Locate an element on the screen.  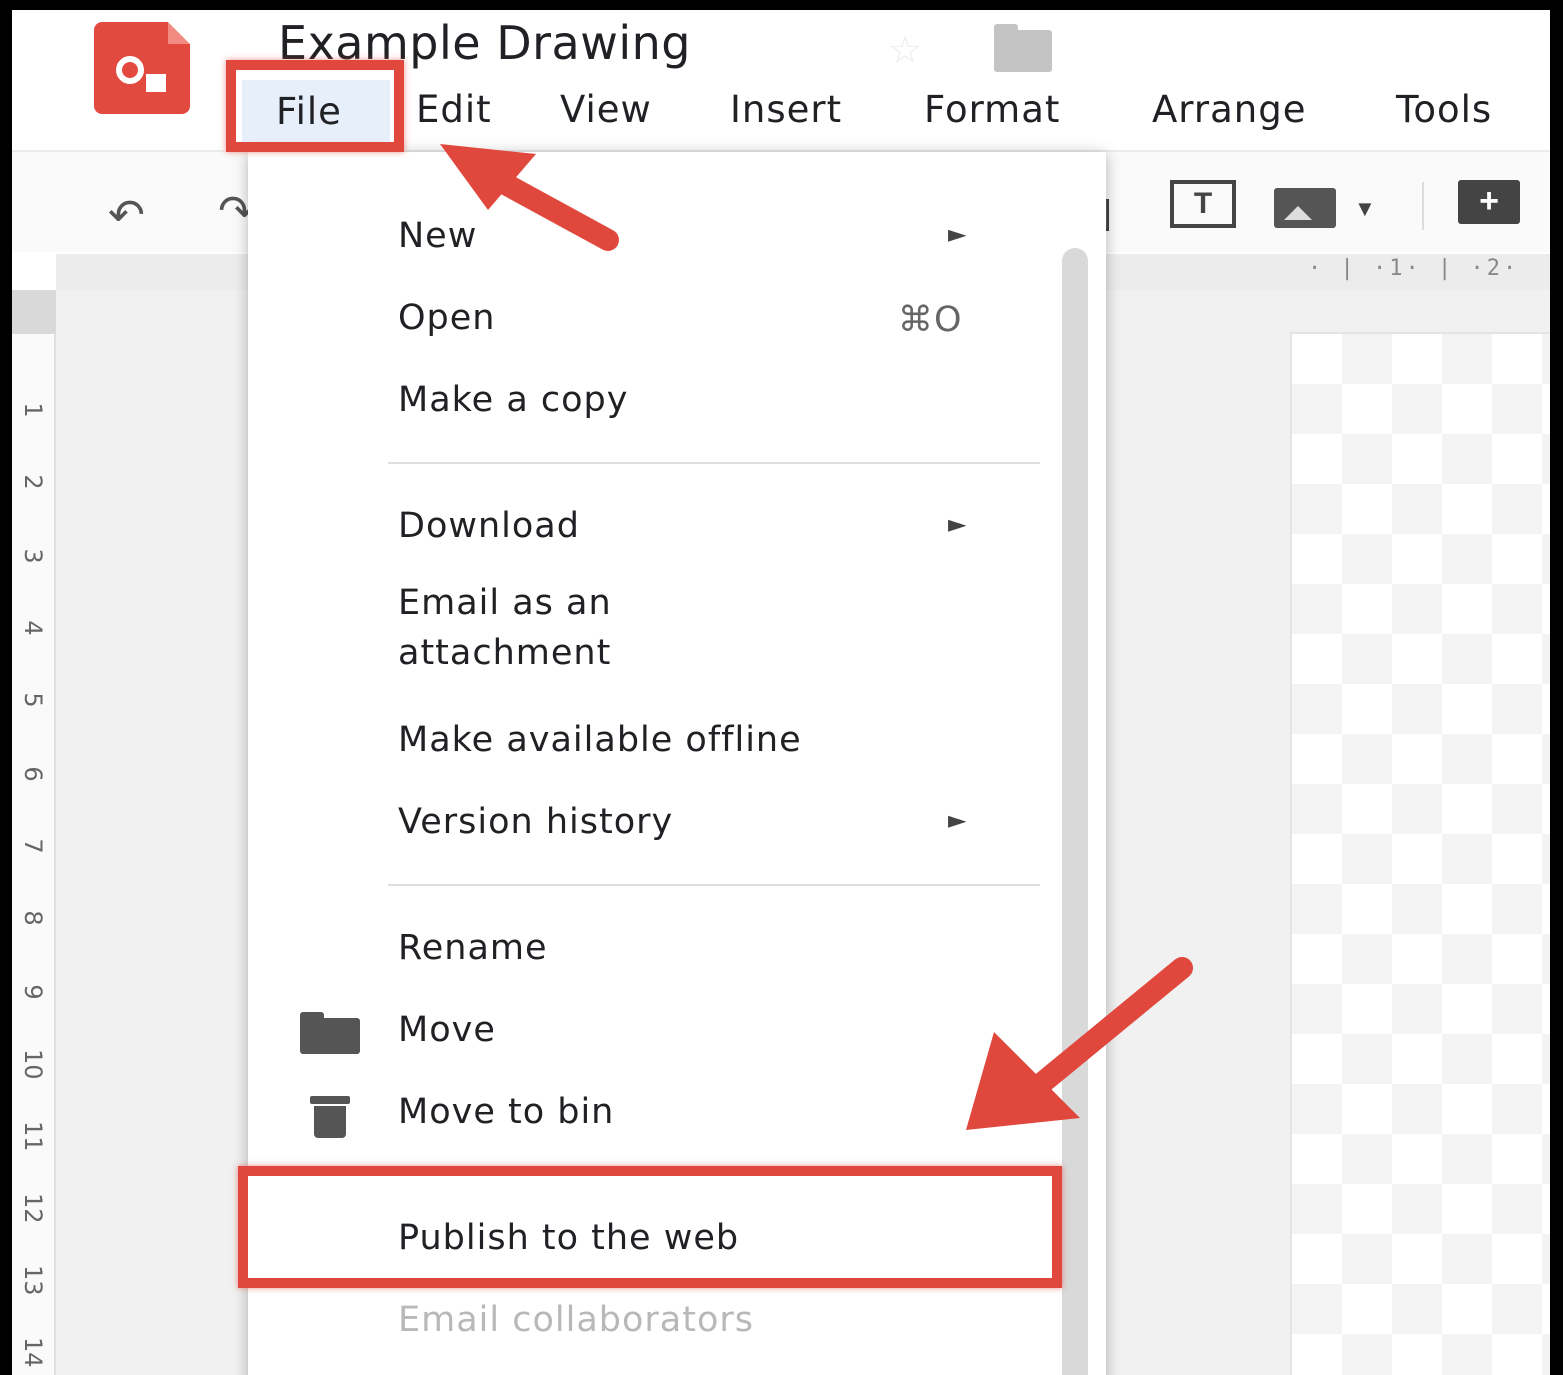
ruler-tick: 13 is located at coordinates (33, 1280).